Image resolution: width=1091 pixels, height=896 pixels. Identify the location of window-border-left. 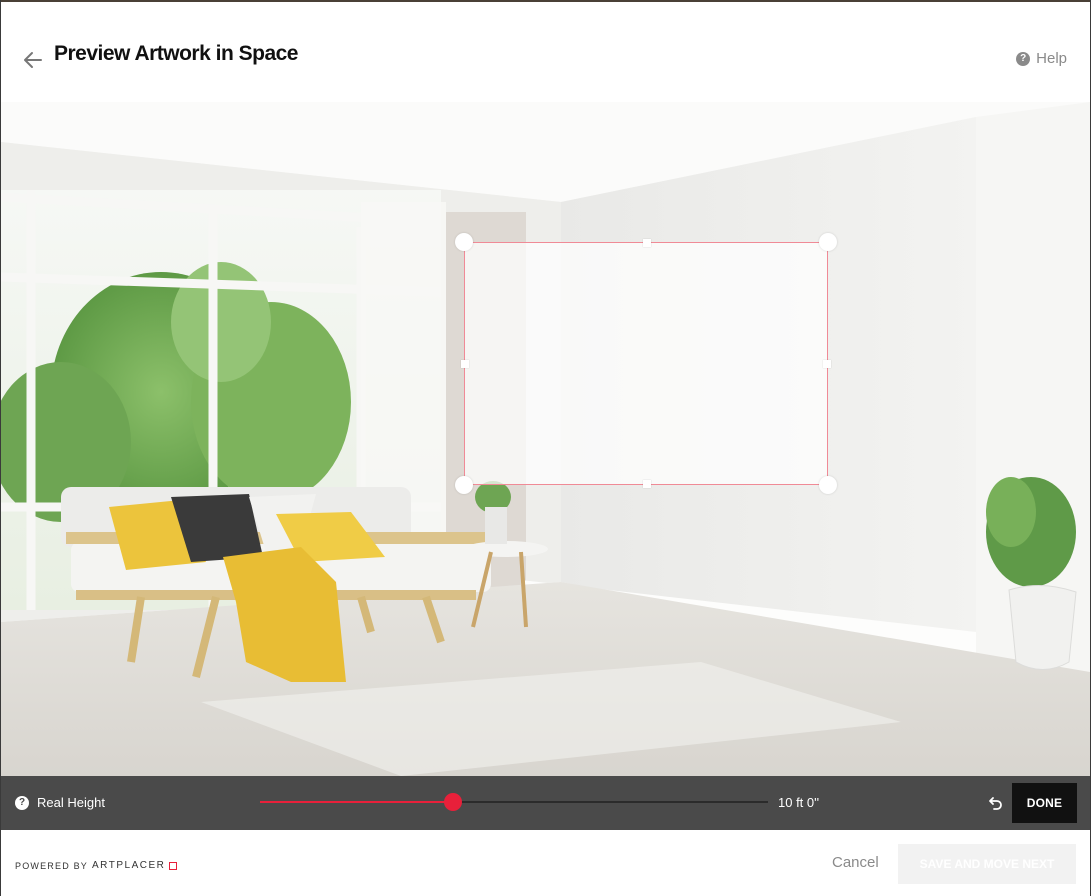
(0, 448).